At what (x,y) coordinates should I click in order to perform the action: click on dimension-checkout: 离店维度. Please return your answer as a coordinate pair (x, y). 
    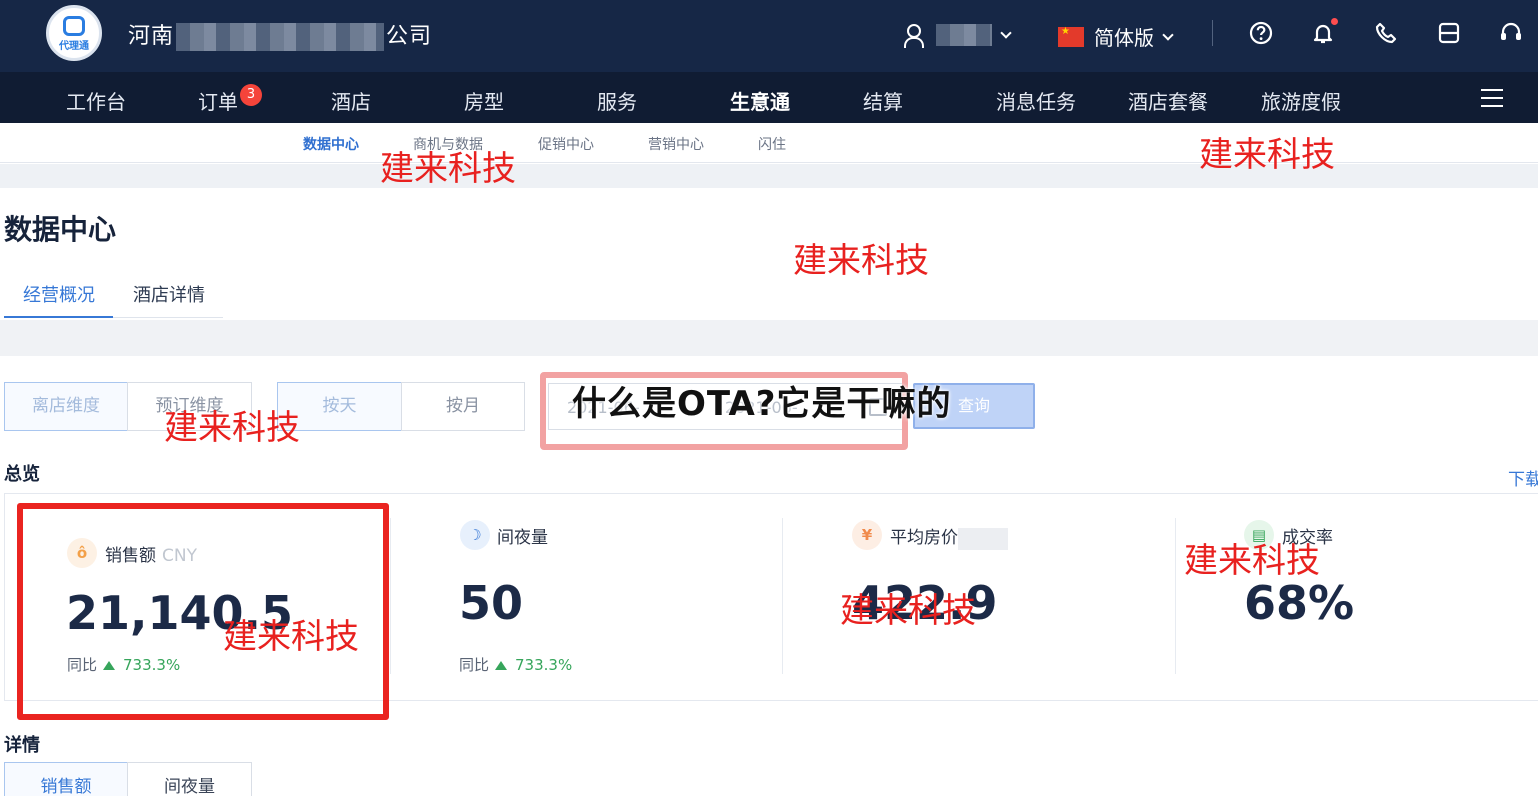
    Looking at the image, I should click on (66, 406).